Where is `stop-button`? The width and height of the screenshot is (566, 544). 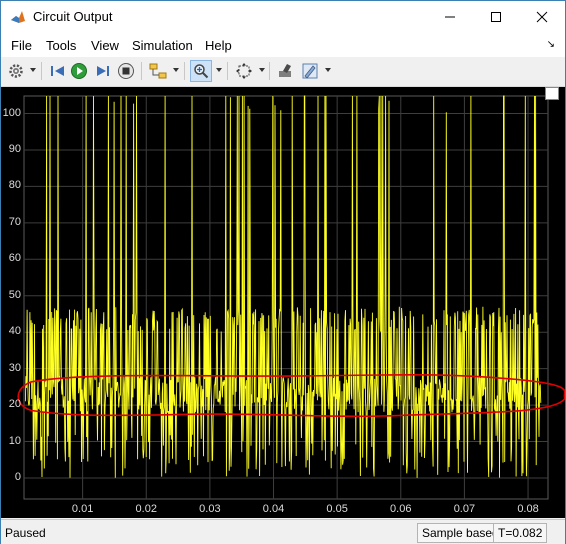 stop-button is located at coordinates (126, 71).